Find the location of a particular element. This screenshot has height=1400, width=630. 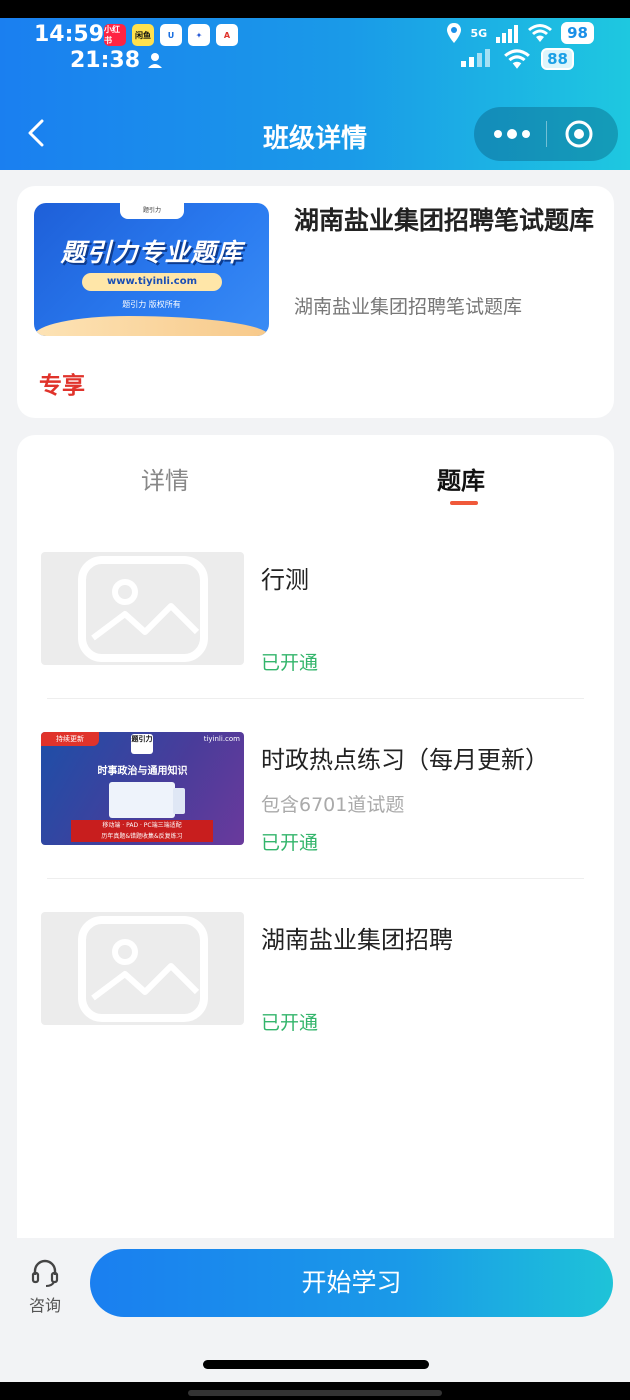

header: 14:59 21:38 小红书 闲鱼 U ✦ A 5G 98 88 班级详情 is located at coordinates (315, 94).